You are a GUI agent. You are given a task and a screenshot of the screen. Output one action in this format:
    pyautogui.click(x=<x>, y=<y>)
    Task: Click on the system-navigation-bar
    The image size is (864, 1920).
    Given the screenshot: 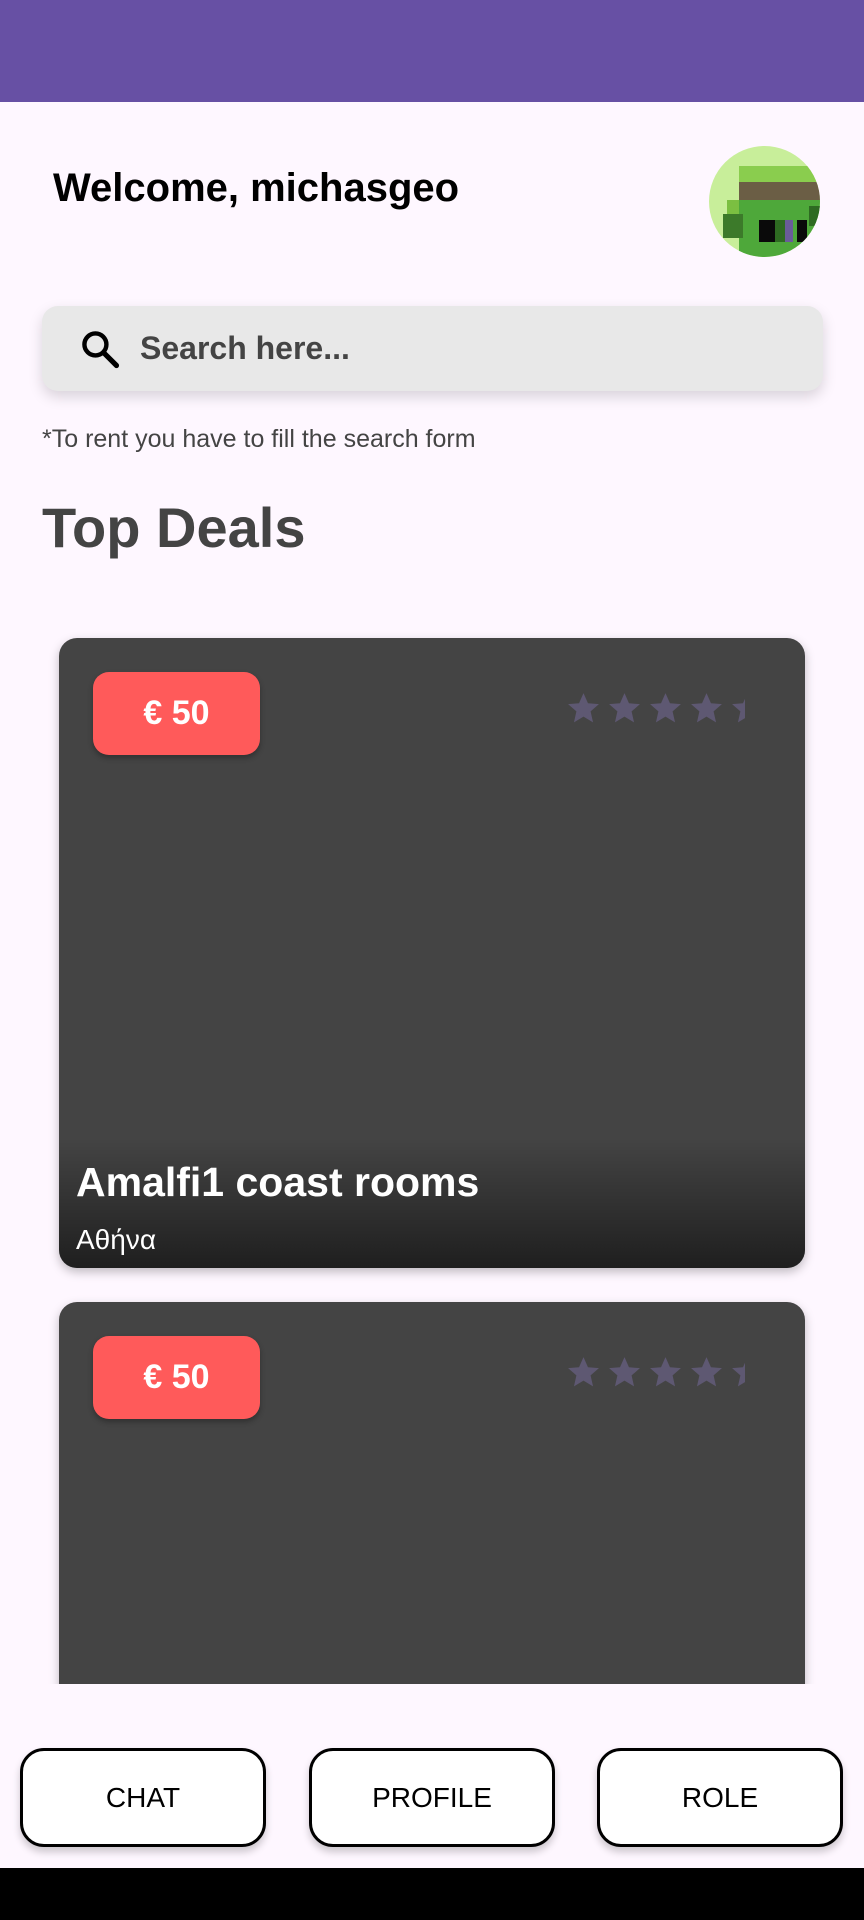 What is the action you would take?
    pyautogui.click(x=432, y=1894)
    